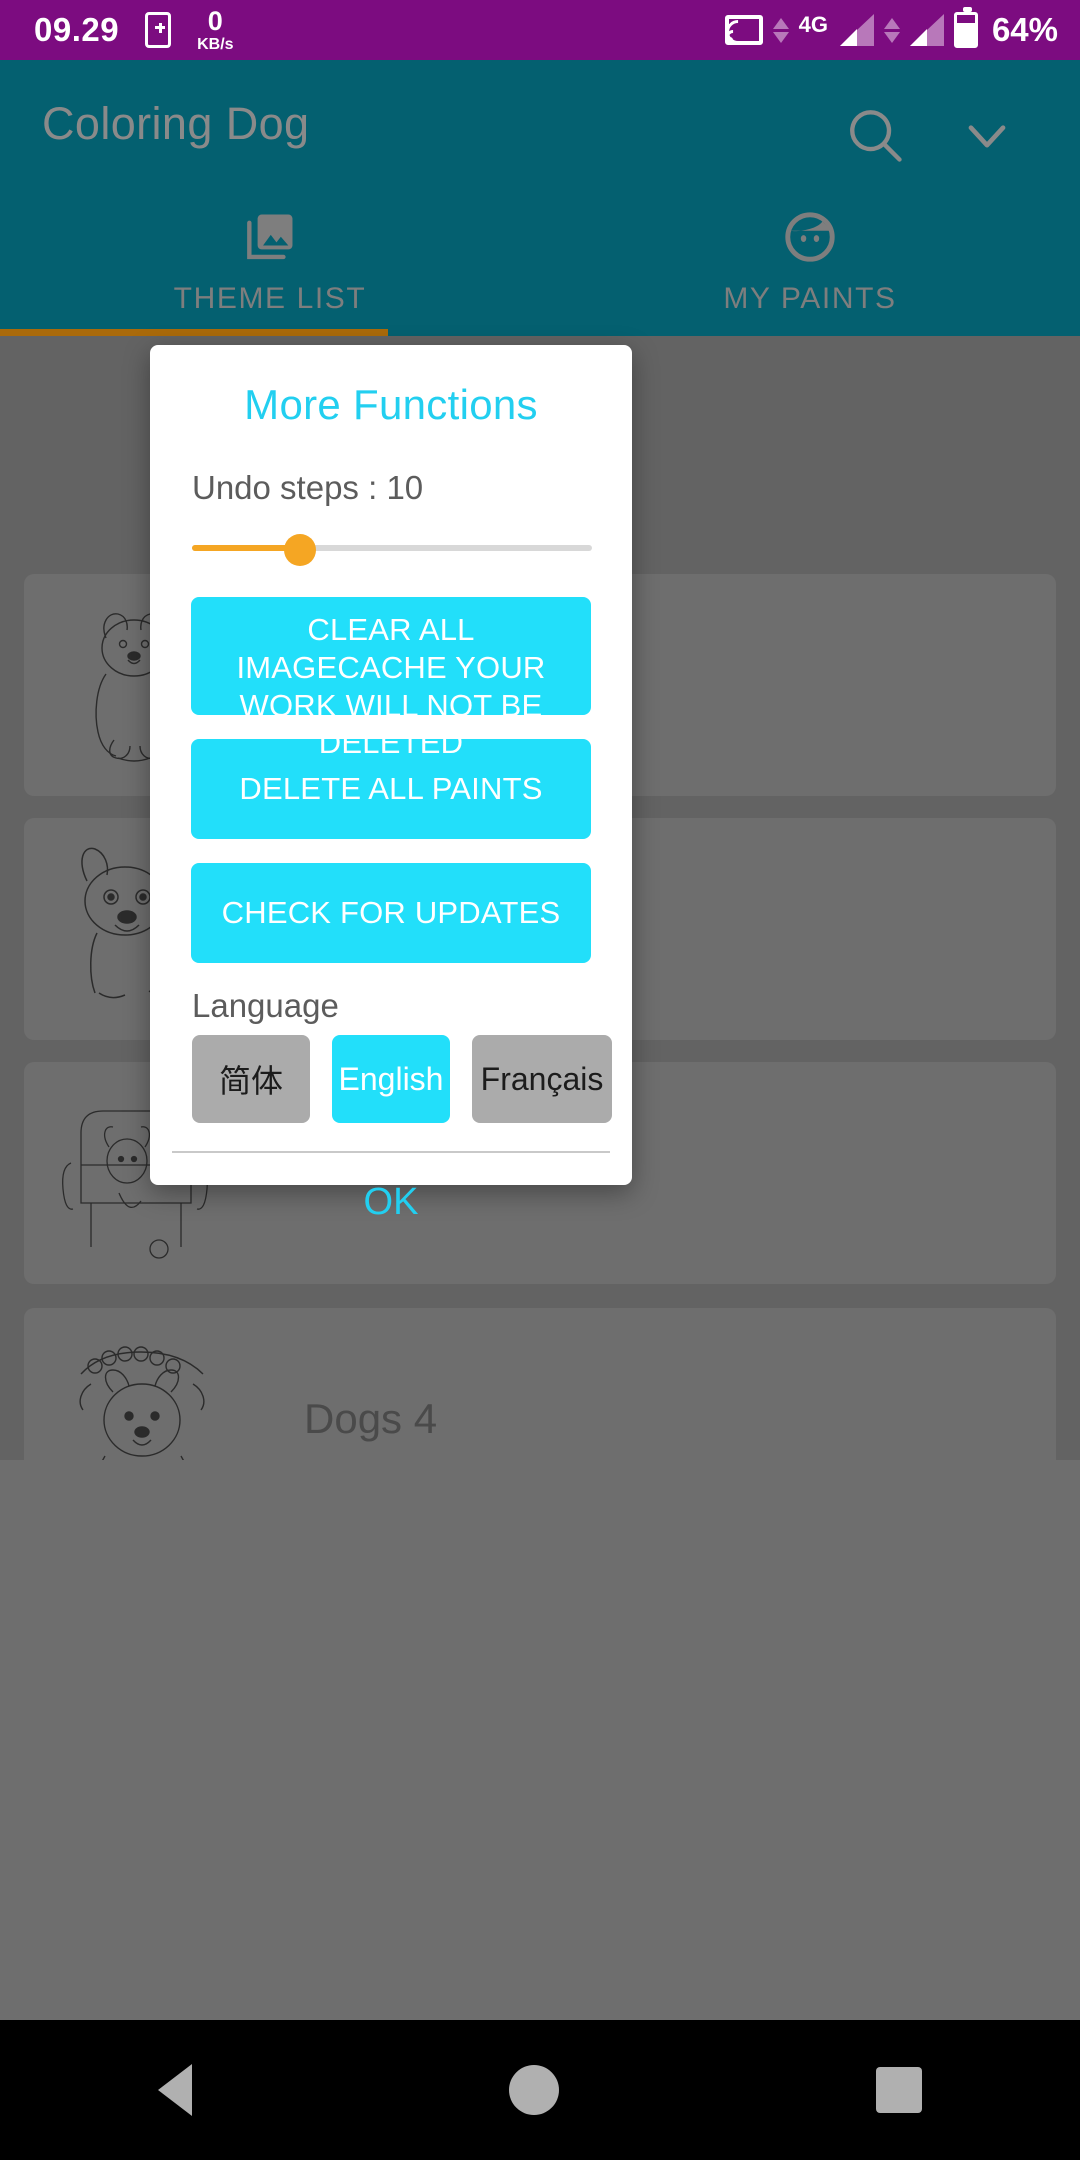 The image size is (1080, 2160). What do you see at coordinates (1024, 29) in the screenshot?
I see `battery-percent-label: 64%` at bounding box center [1024, 29].